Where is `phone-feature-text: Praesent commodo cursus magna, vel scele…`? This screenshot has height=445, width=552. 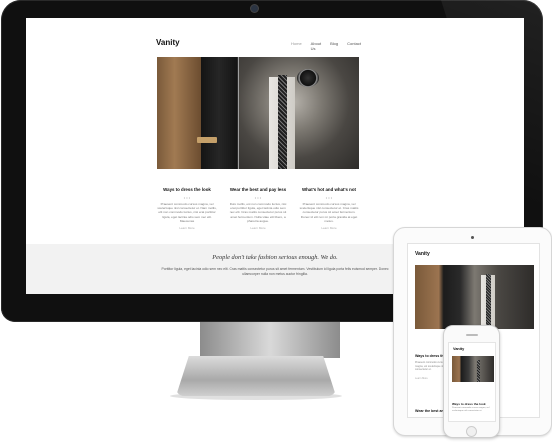
phone-feature-text: Praesent commodo cursus magna, vel scele… is located at coordinates (471, 409).